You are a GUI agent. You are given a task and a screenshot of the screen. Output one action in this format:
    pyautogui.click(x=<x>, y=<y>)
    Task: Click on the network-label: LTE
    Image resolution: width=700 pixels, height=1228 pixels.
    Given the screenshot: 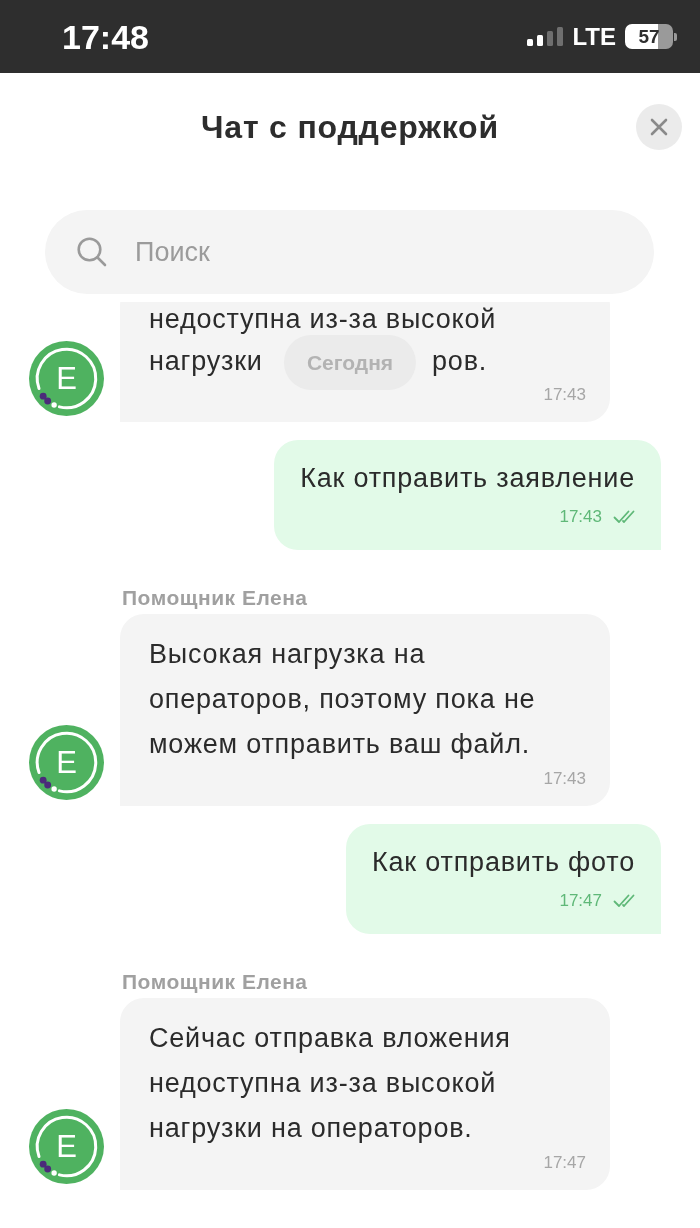 What is the action you would take?
    pyautogui.click(x=594, y=36)
    